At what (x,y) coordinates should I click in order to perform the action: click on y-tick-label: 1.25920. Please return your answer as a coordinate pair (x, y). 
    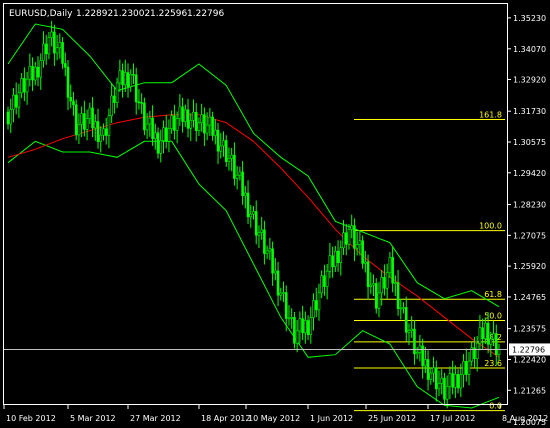
    Looking at the image, I should click on (529, 266).